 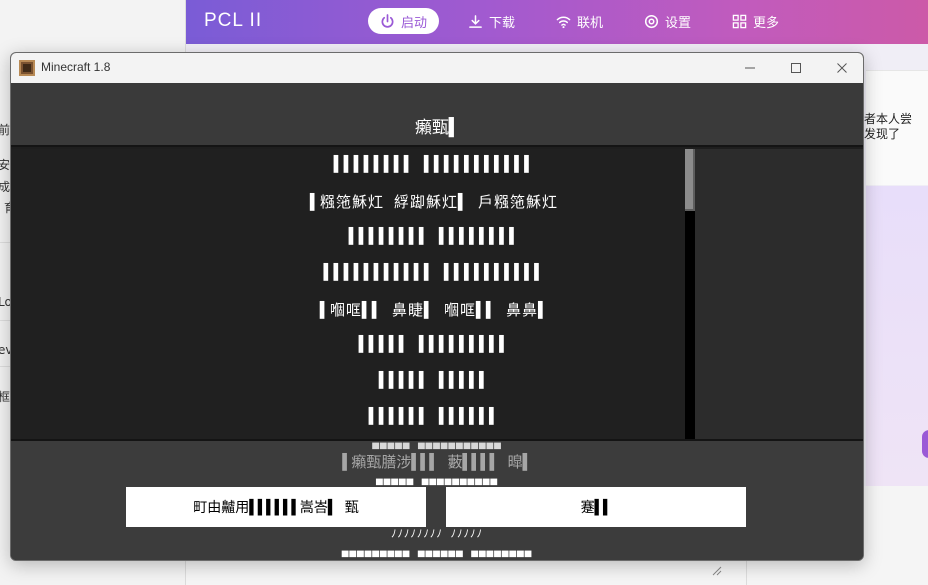 What do you see at coordinates (5, 130) in the screenshot?
I see `left-fragment: 前` at bounding box center [5, 130].